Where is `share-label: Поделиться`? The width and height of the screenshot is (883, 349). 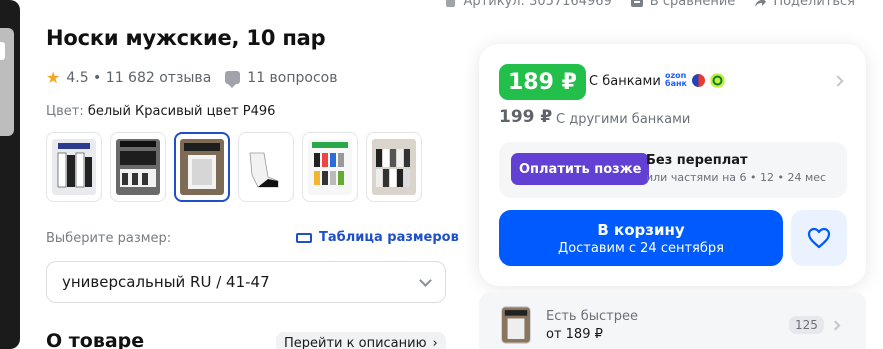 share-label: Поделиться is located at coordinates (814, 4).